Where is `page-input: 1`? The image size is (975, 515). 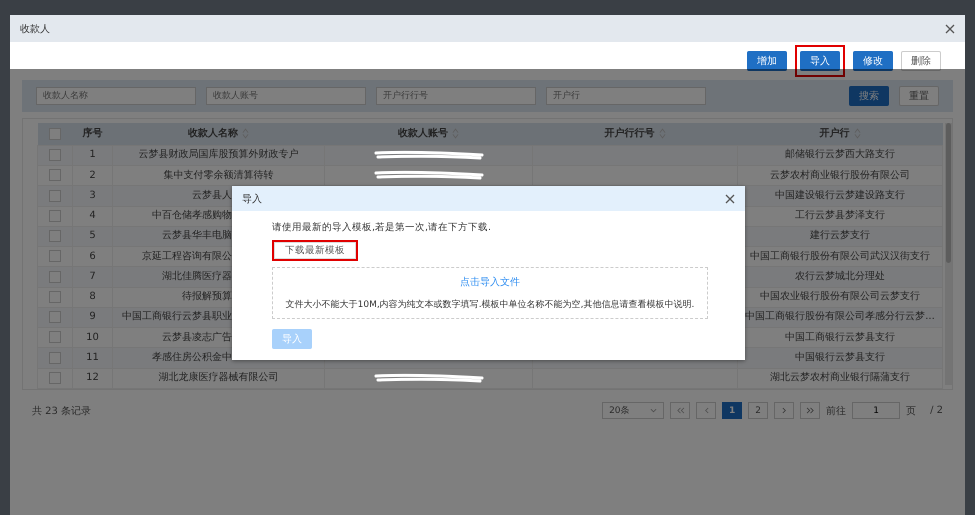 page-input: 1 is located at coordinates (876, 410).